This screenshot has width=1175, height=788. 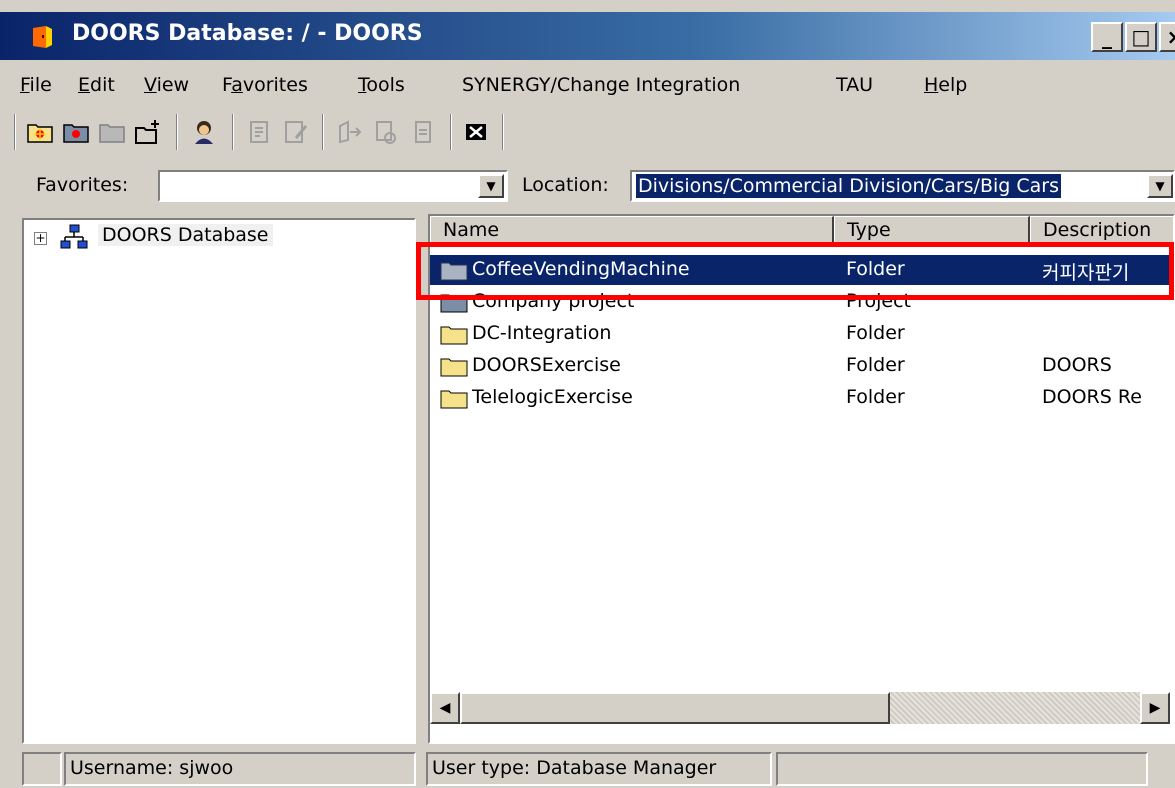 What do you see at coordinates (675, 708) in the screenshot?
I see `scroll-thumb` at bounding box center [675, 708].